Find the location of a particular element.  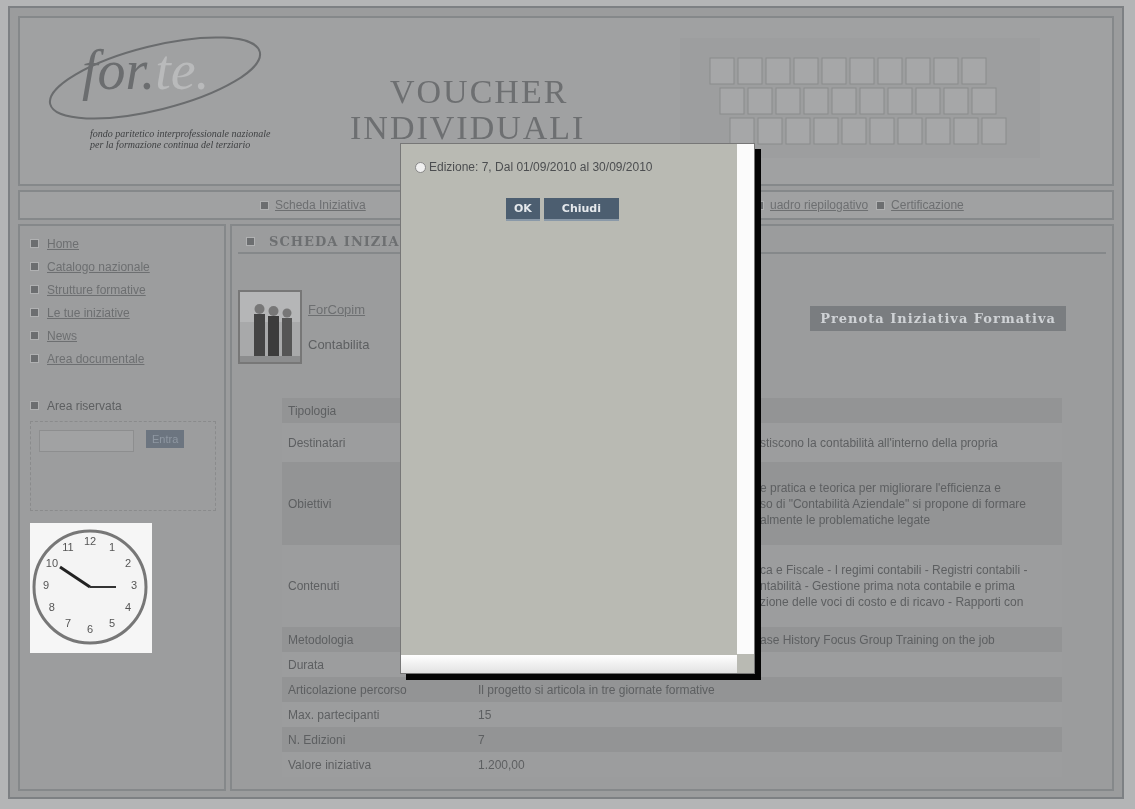

row-label: Contenuti is located at coordinates (314, 586).